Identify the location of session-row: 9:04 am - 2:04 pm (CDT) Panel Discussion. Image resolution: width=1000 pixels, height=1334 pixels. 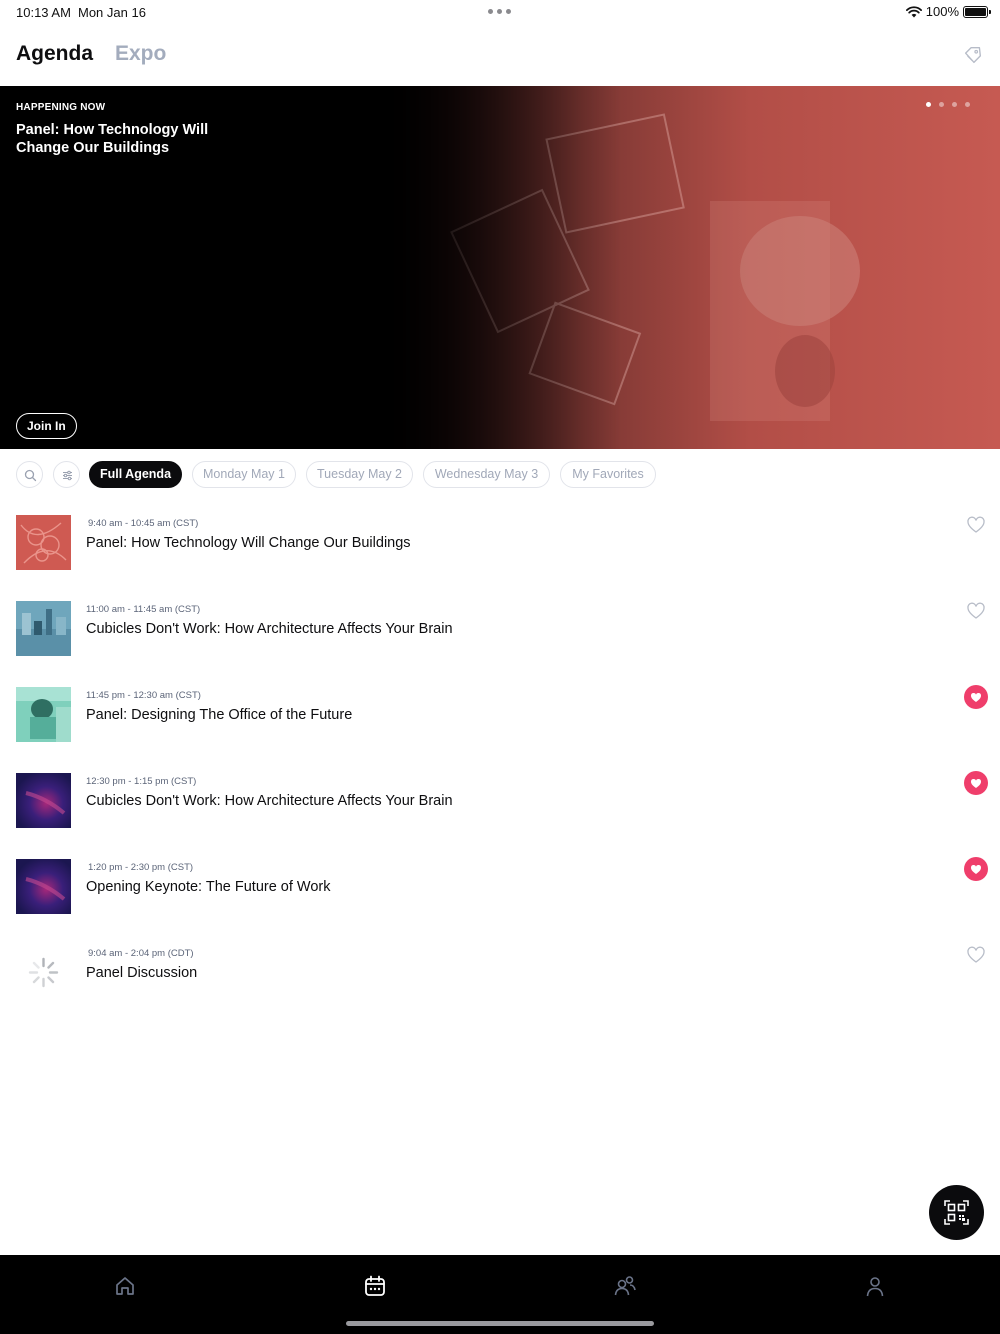
(500, 973).